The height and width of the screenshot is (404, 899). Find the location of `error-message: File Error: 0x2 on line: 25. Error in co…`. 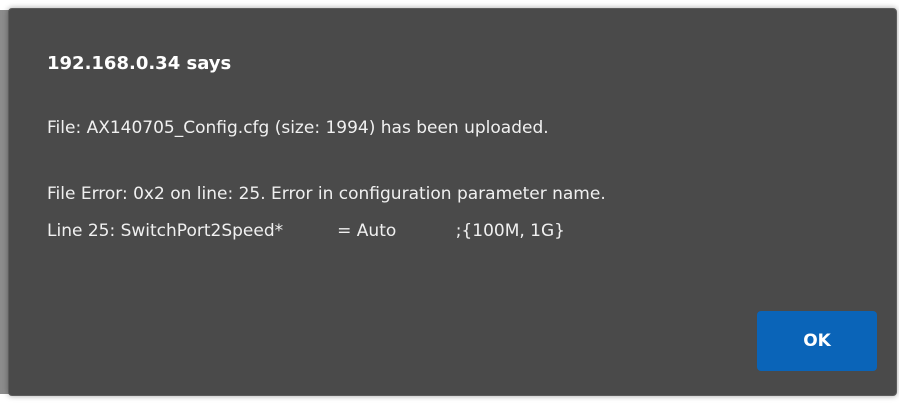

error-message: File Error: 0x2 on line: 25. Error in co… is located at coordinates (326, 194).